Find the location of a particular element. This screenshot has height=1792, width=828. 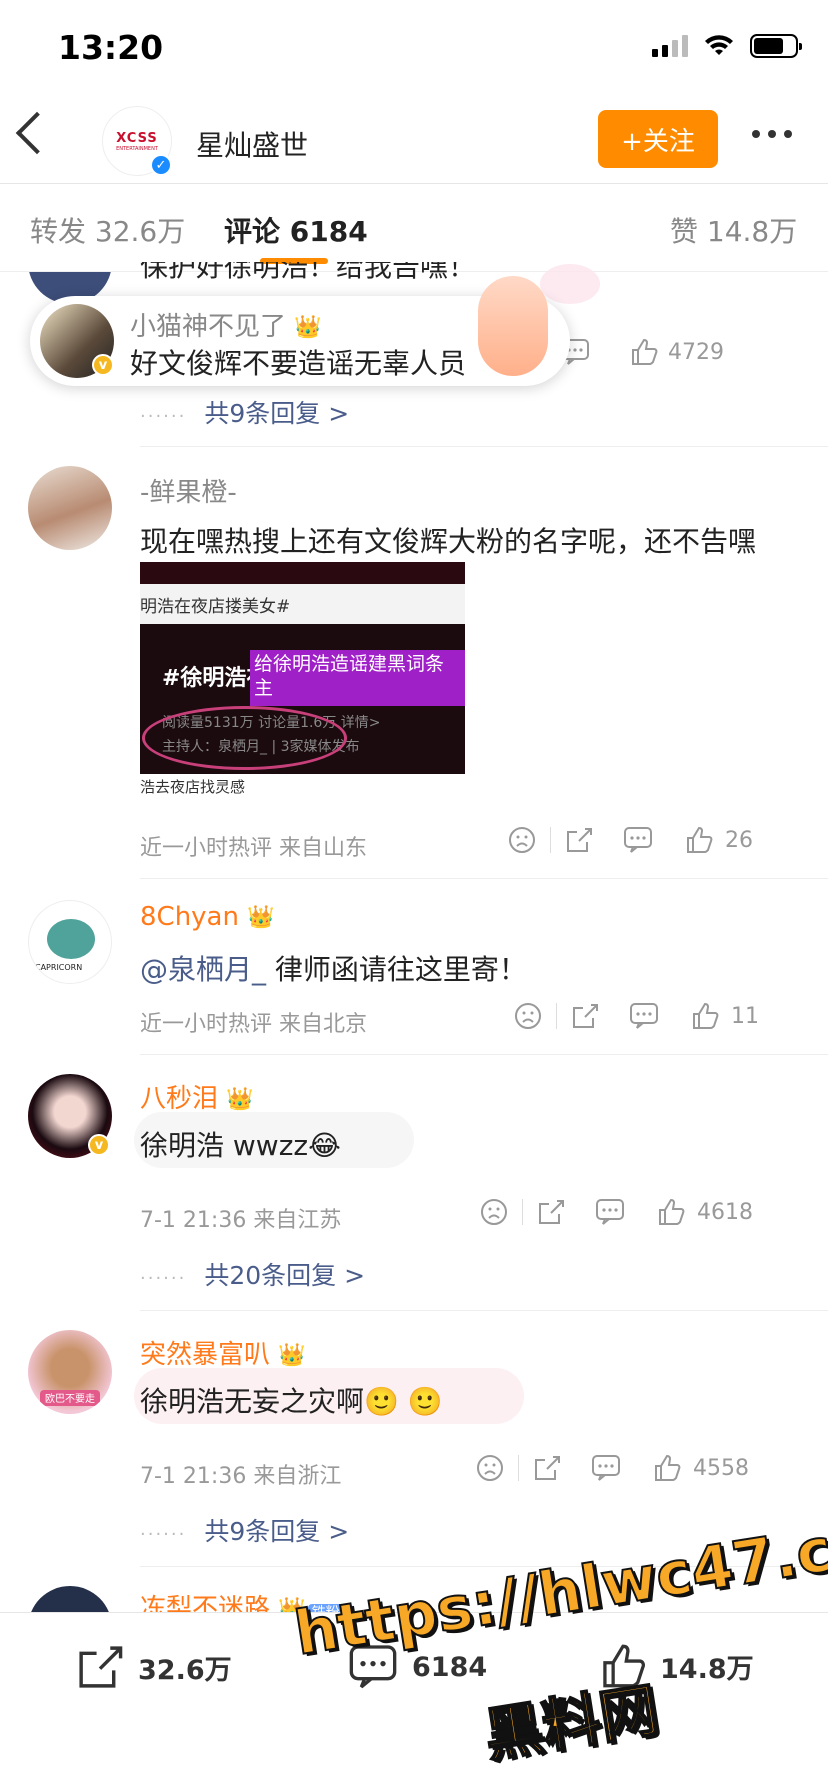

comment-username: 突然暴富叭 👑 is located at coordinates (223, 1352).